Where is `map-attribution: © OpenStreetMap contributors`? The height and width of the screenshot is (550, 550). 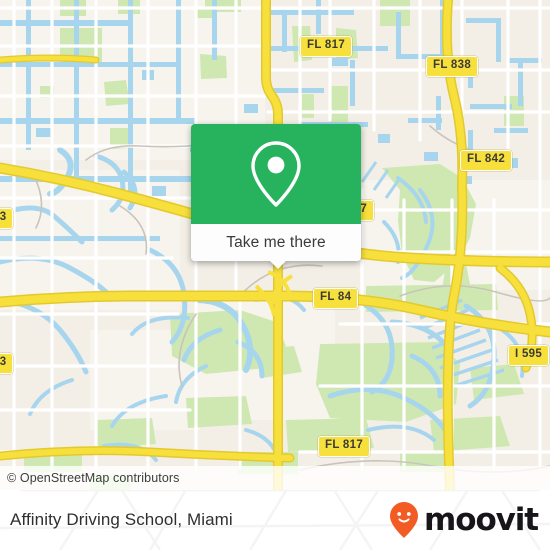 map-attribution: © OpenStreetMap contributors is located at coordinates (275, 478).